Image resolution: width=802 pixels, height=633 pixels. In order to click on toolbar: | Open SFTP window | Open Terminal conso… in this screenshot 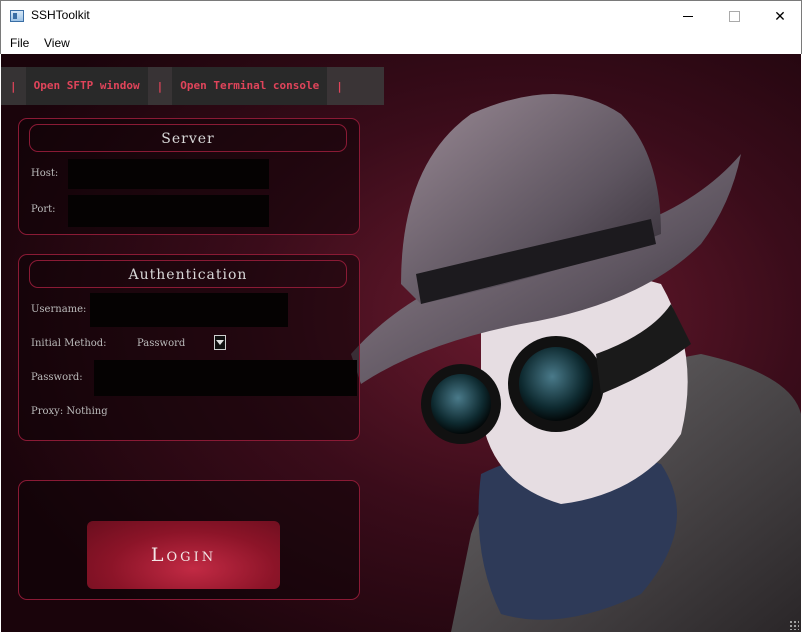, I will do `click(192, 86)`.